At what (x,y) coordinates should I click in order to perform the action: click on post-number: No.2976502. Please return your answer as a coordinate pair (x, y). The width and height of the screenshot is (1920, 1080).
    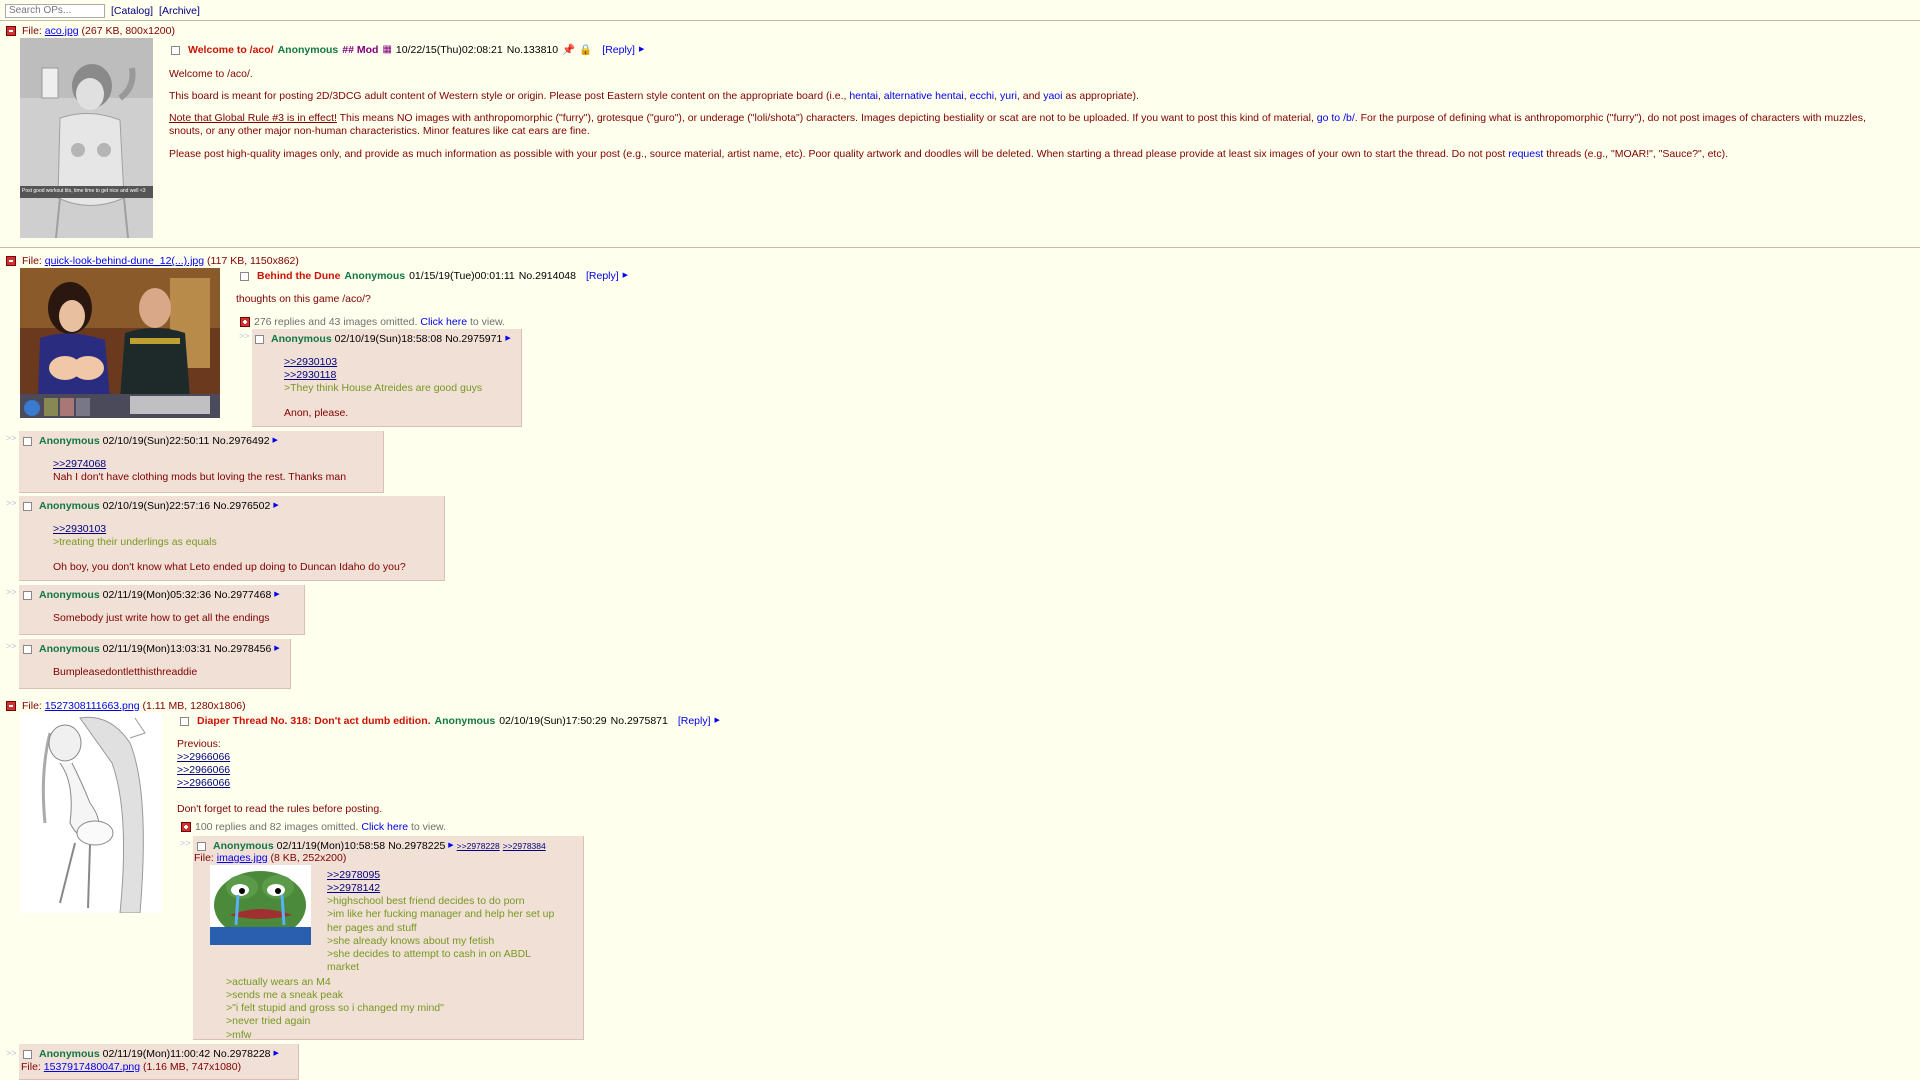
    Looking at the image, I should click on (241, 506).